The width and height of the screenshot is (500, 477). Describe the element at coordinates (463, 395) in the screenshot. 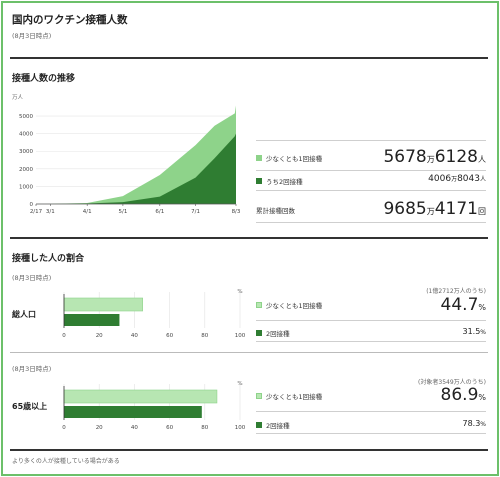

I see `first-percent: 86.9%` at that location.